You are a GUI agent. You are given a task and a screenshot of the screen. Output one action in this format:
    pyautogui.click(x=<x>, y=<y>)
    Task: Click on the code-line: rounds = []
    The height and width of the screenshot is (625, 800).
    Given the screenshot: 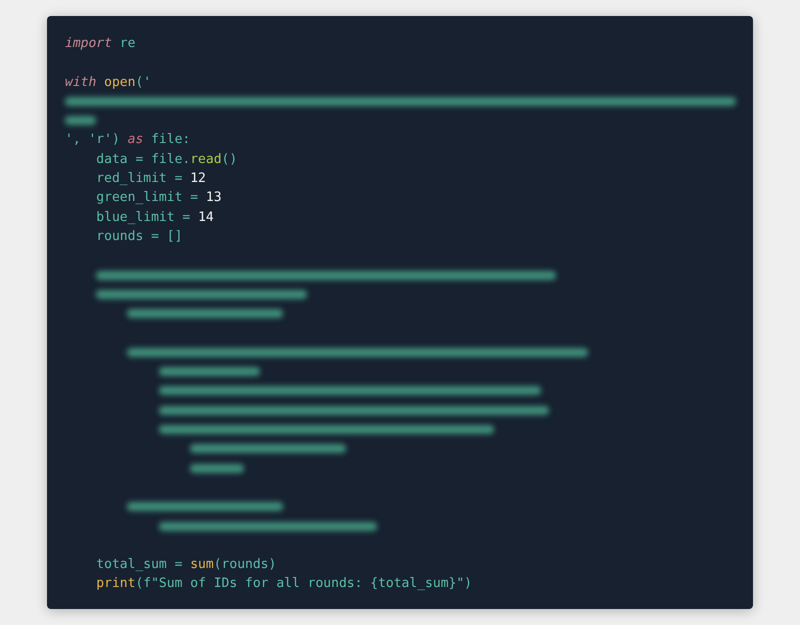 What is the action you would take?
    pyautogui.click(x=139, y=237)
    